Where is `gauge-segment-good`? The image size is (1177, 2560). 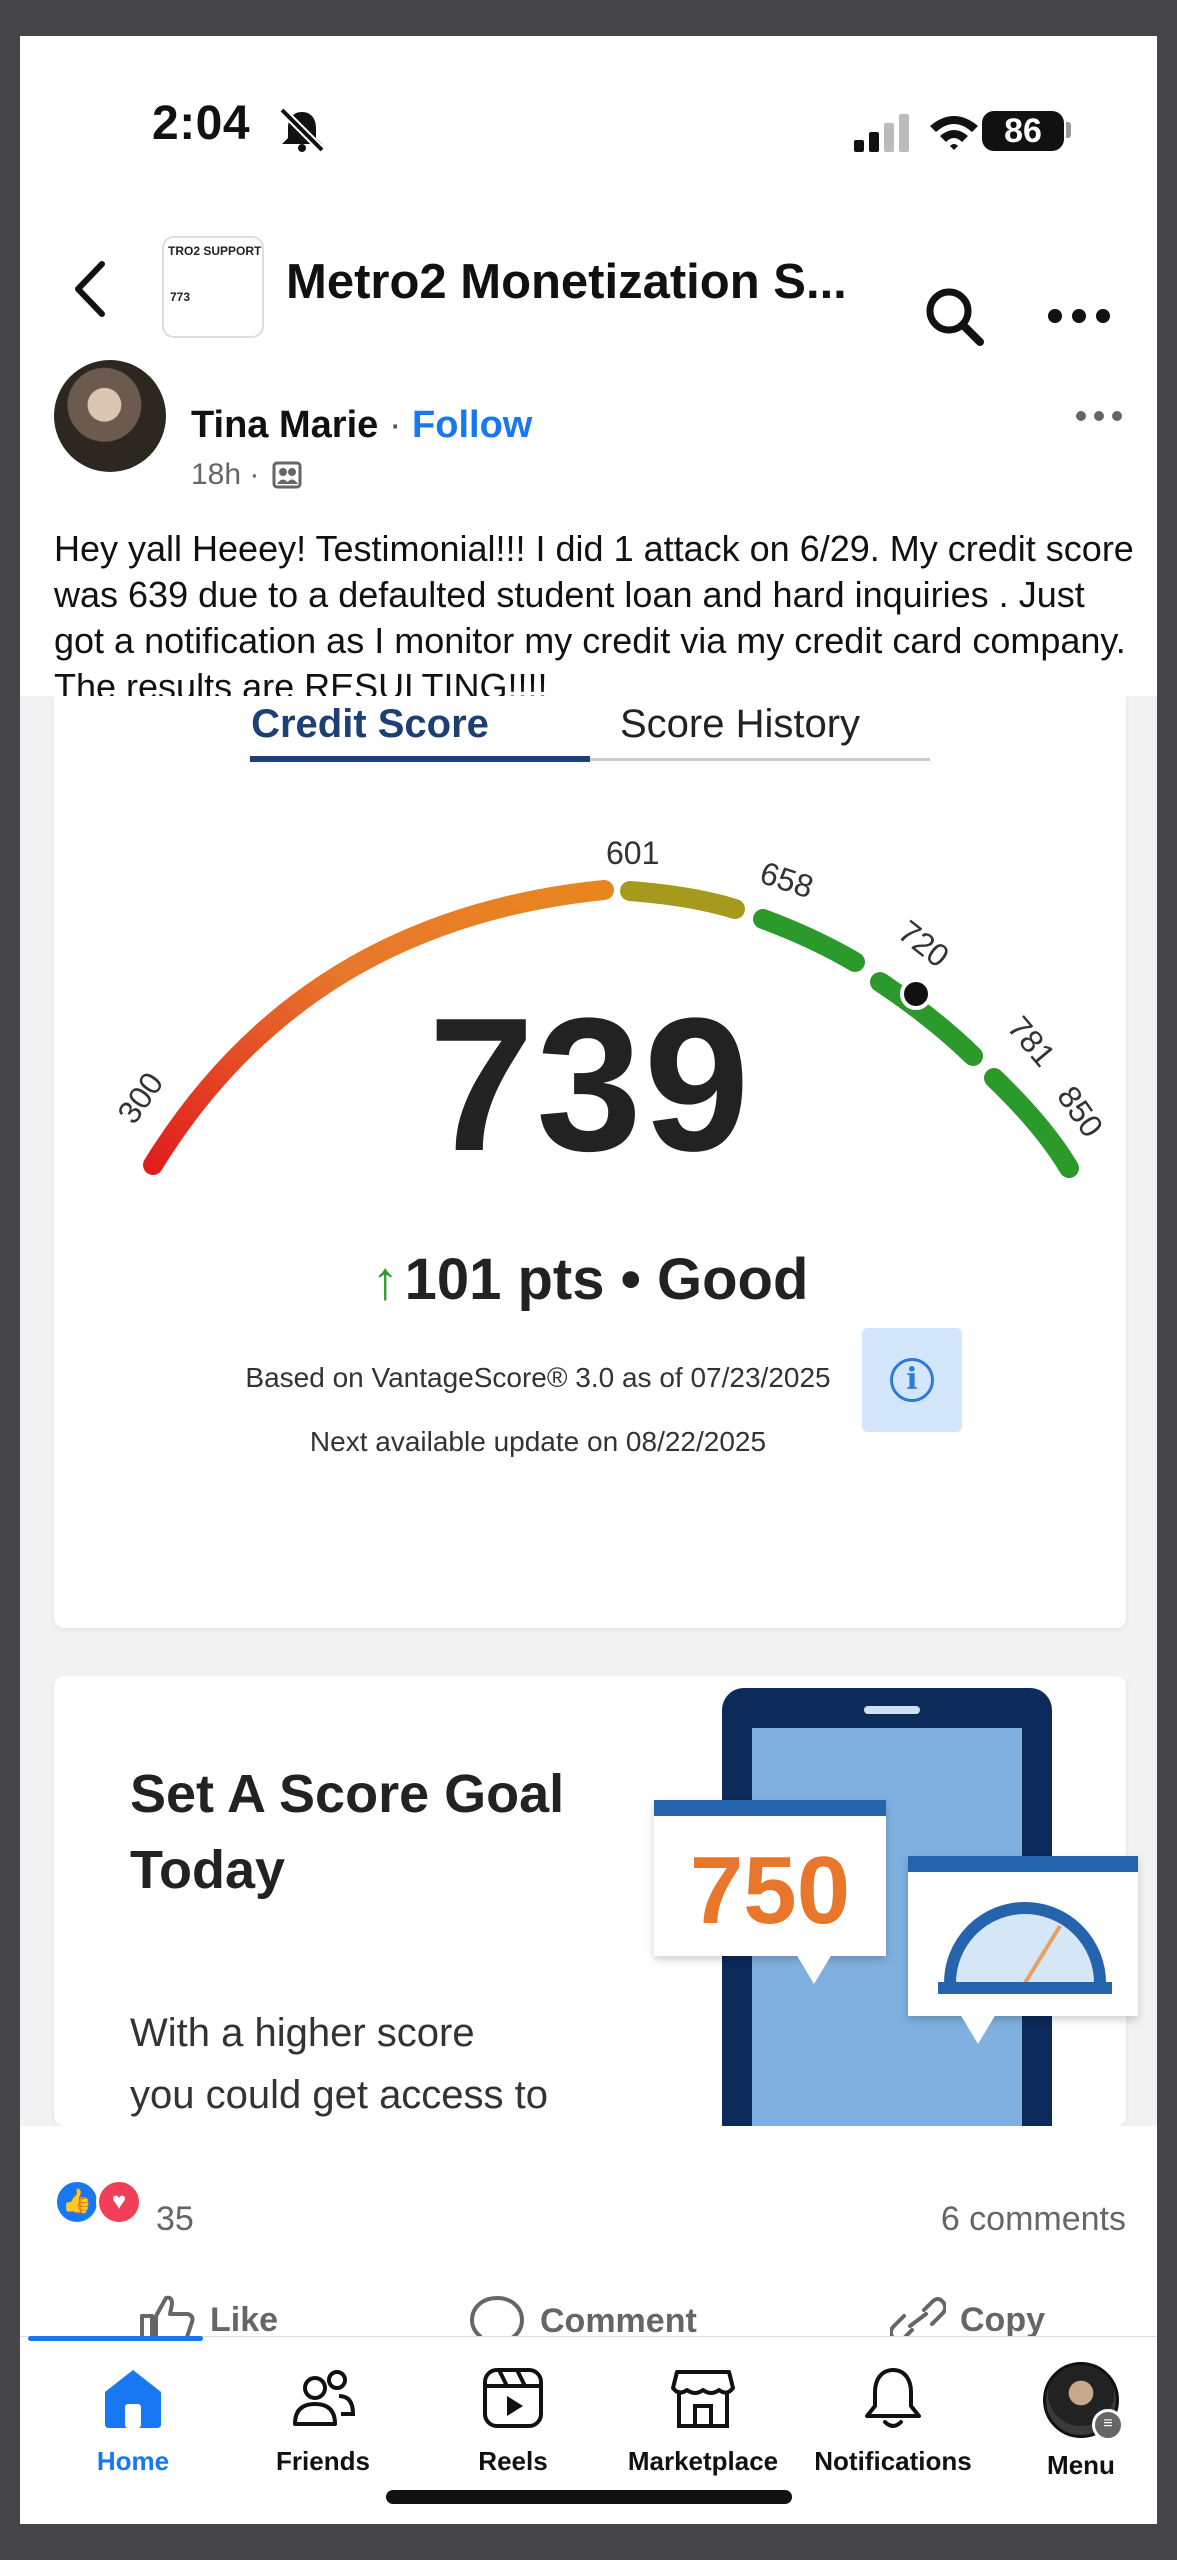 gauge-segment-good is located at coordinates (809, 940).